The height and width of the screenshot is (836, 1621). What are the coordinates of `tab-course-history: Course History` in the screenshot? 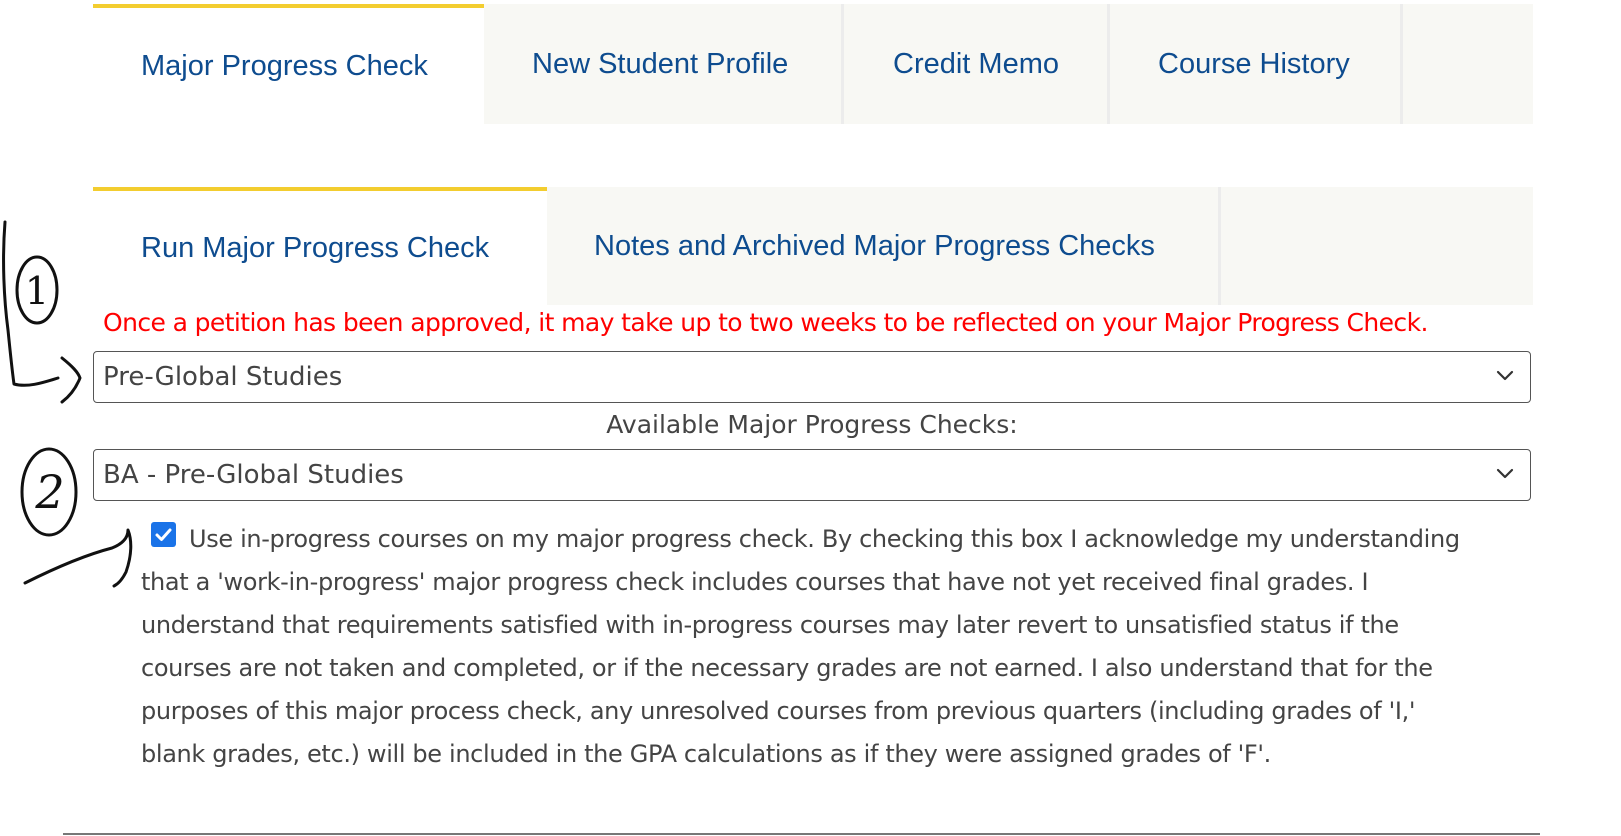 It's located at (1256, 64).